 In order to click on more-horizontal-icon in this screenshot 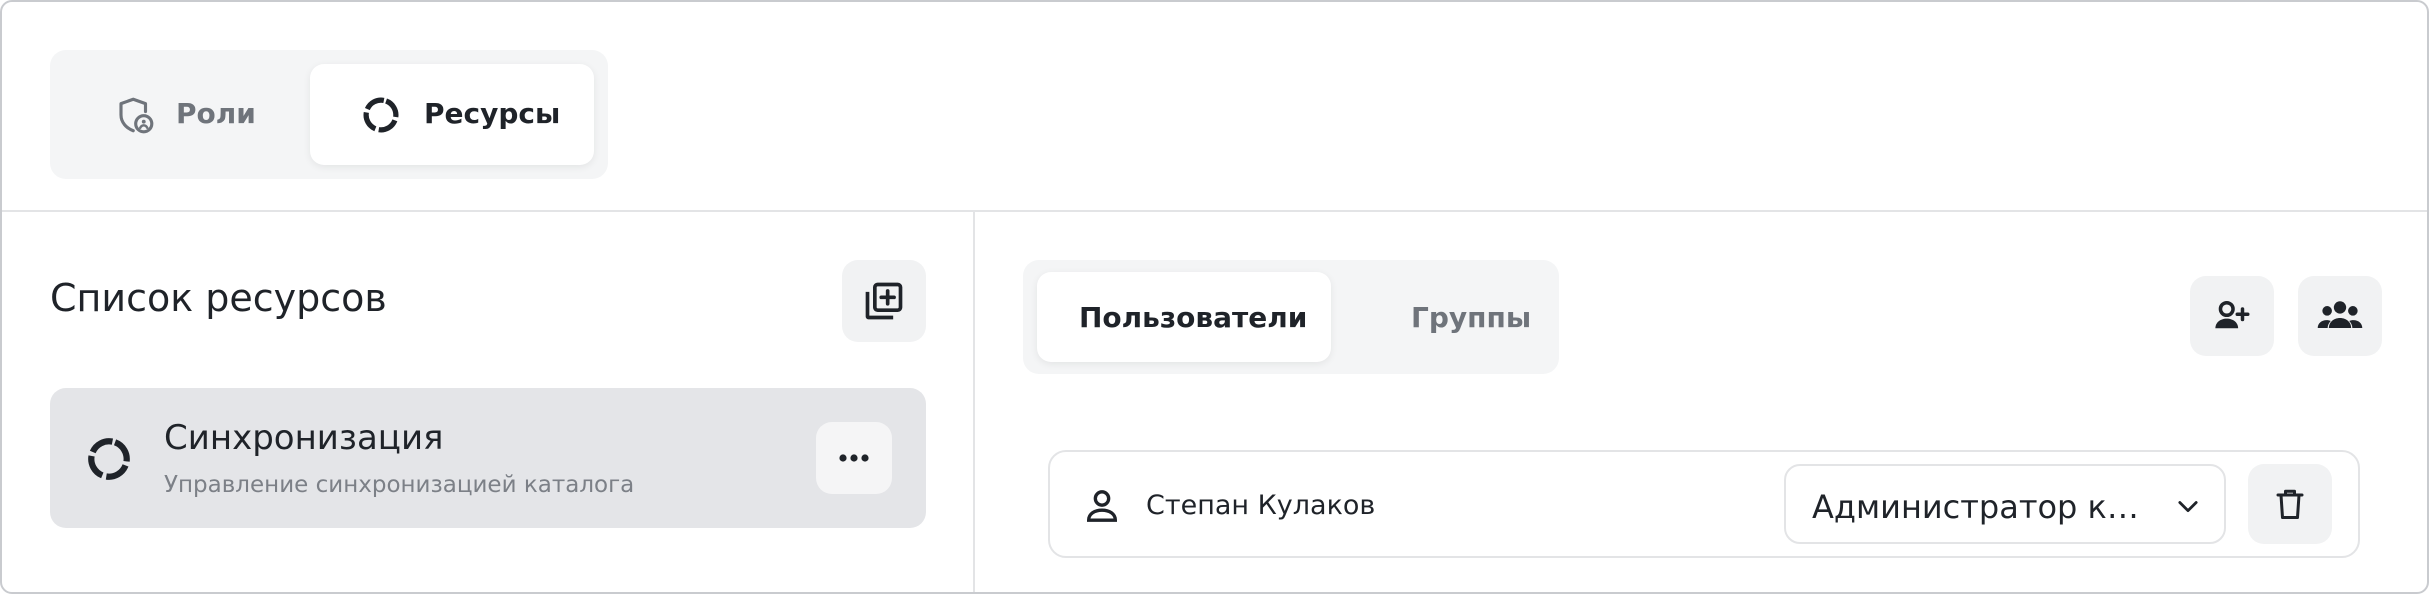, I will do `click(854, 458)`.